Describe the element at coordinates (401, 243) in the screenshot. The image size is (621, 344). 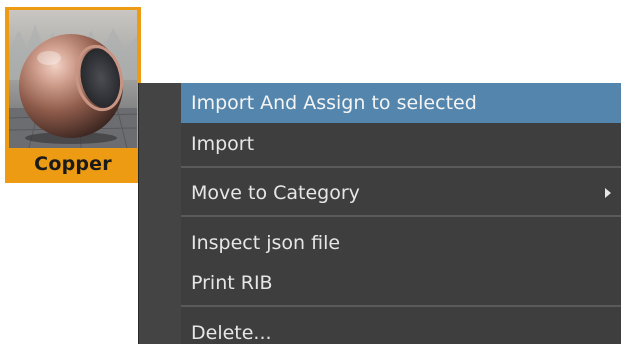
I see `menu-item-inspect-json: Inspect json file` at that location.